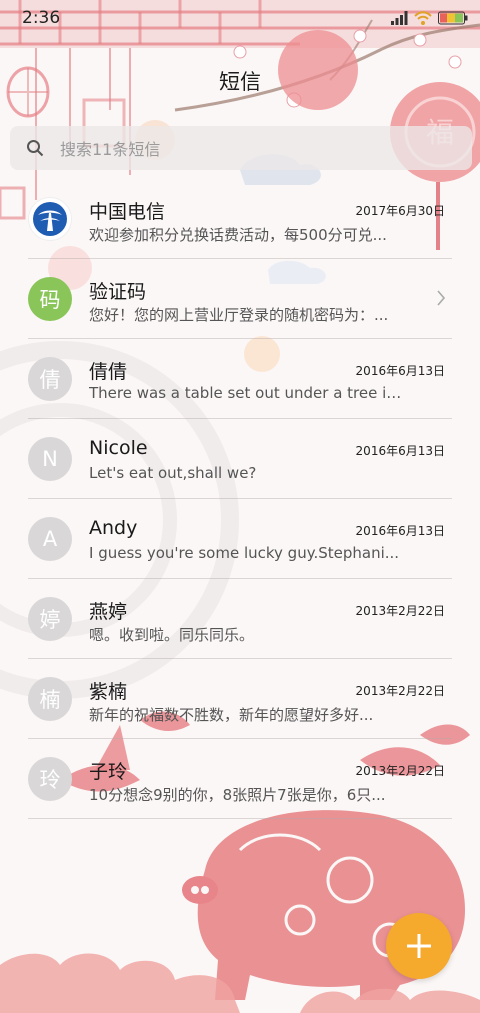 The image size is (480, 1013). Describe the element at coordinates (240, 82) in the screenshot. I see `page-title: 短信` at that location.